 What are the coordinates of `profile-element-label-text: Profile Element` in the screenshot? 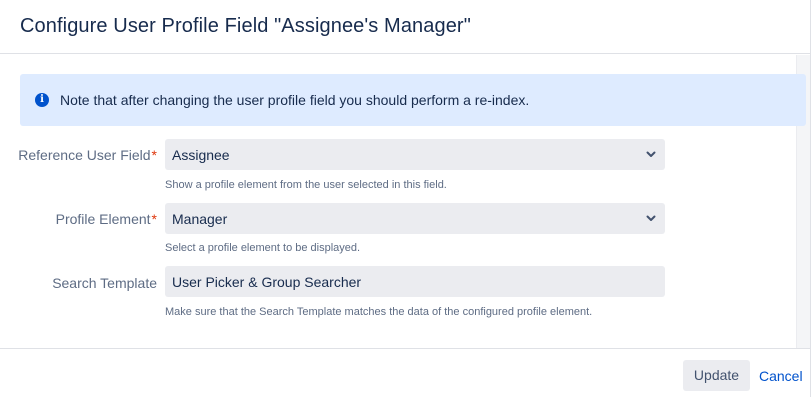 It's located at (103, 219).